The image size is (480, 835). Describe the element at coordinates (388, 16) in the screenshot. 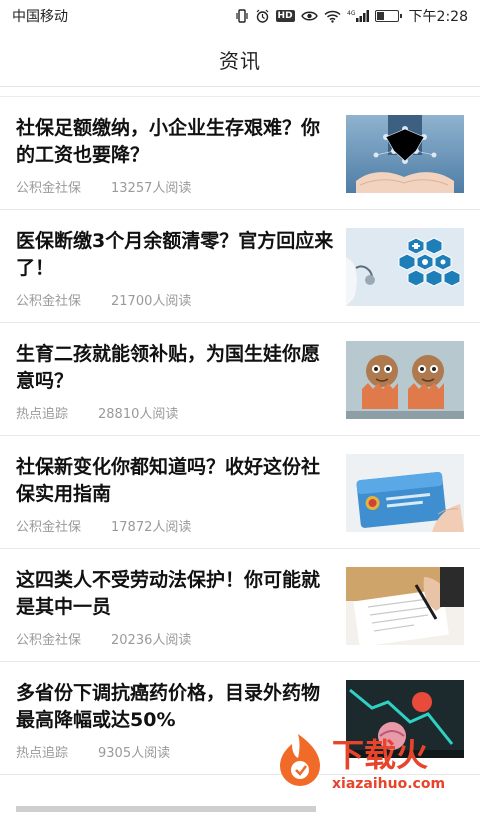

I see `battery-icon` at that location.